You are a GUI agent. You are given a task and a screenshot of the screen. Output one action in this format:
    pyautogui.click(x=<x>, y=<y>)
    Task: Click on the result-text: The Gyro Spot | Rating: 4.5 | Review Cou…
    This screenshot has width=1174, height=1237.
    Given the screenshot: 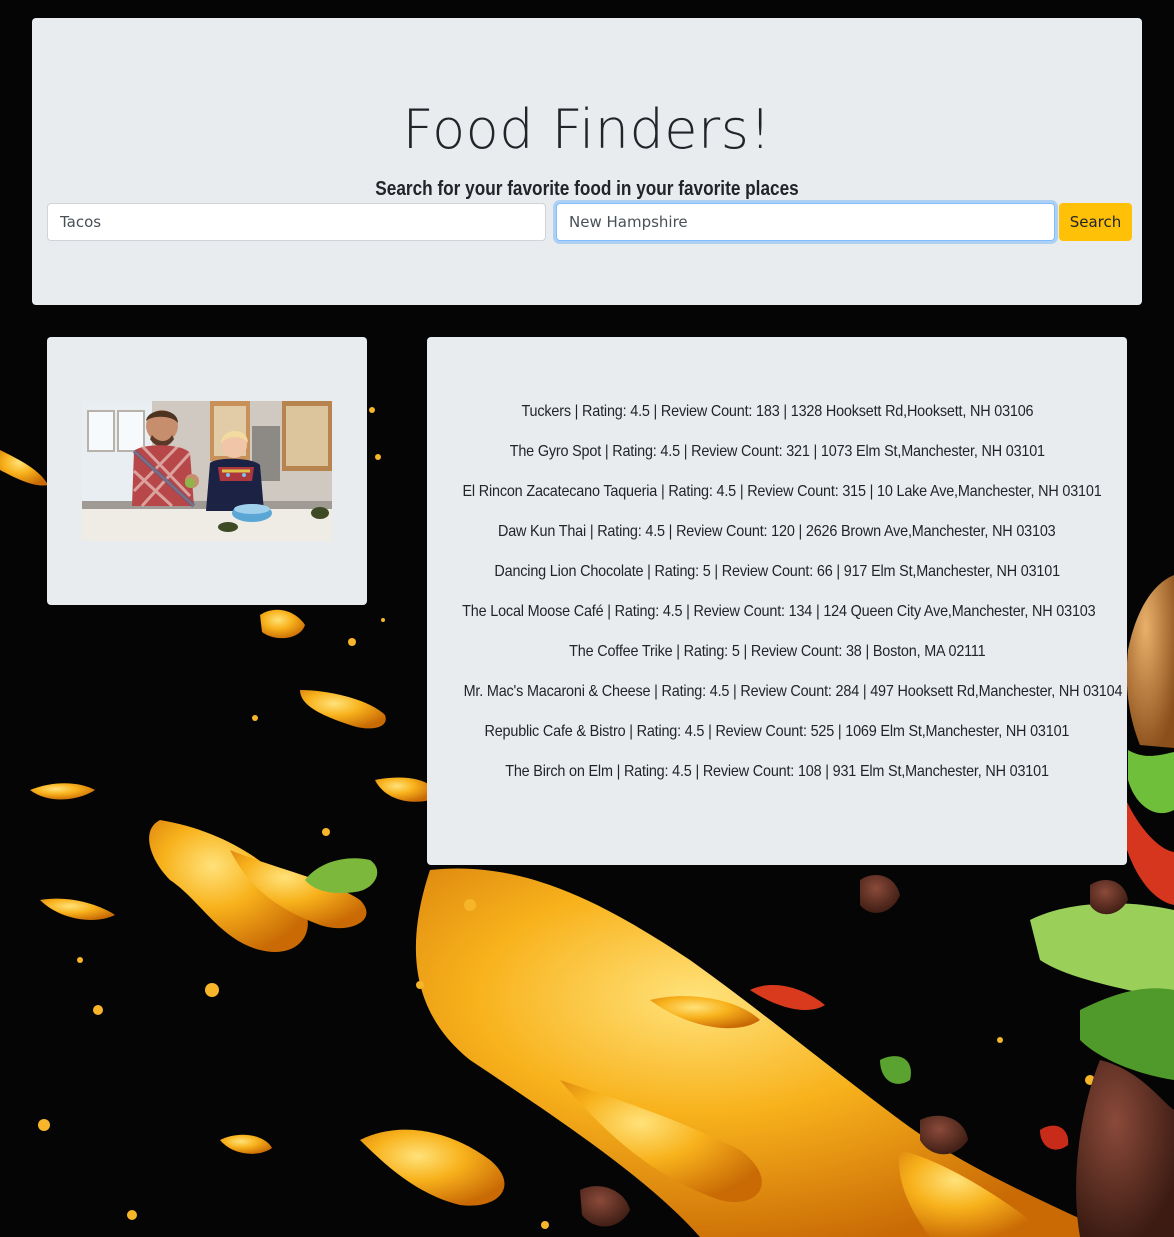 What is the action you would take?
    pyautogui.click(x=777, y=451)
    